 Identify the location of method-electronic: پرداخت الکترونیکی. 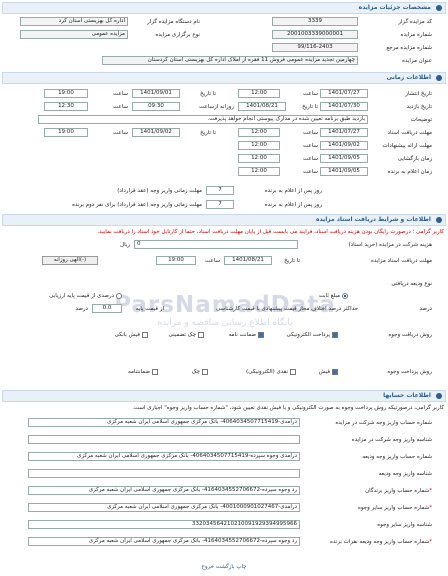
(312, 335).